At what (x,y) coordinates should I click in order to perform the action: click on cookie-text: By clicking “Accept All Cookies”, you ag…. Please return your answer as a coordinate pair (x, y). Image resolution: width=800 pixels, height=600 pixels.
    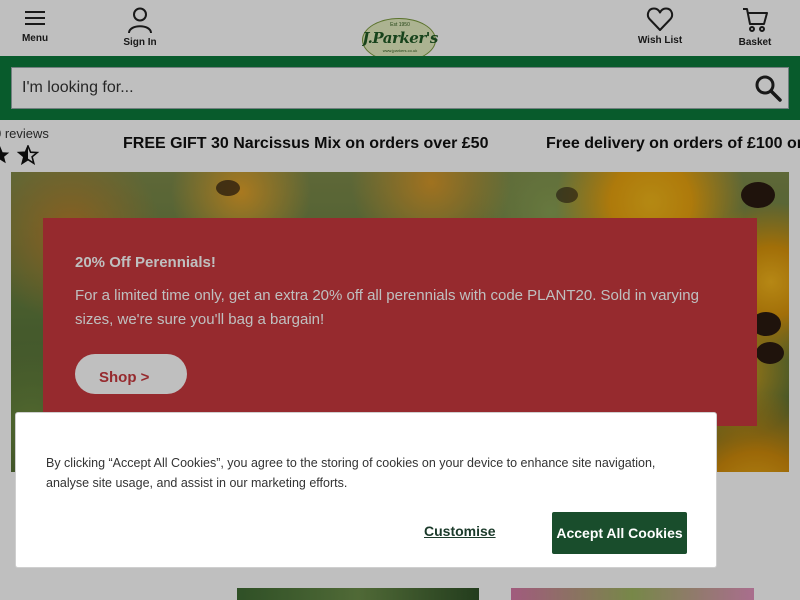
    Looking at the image, I should click on (351, 473).